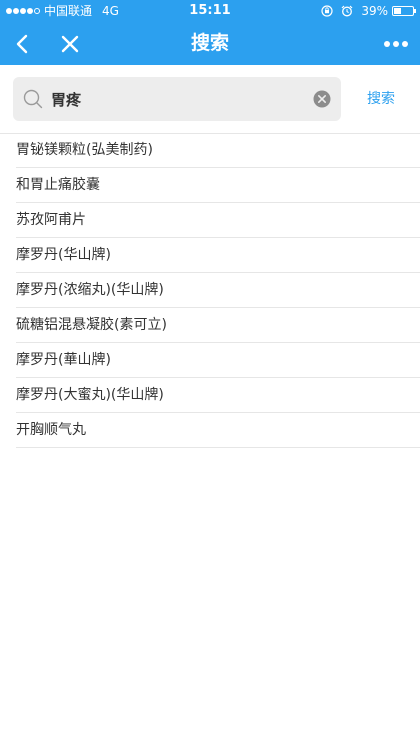 The image size is (420, 747). What do you see at coordinates (218, 395) in the screenshot?
I see `result-item: 摩罗丹(大蜜丸)(华山牌)` at bounding box center [218, 395].